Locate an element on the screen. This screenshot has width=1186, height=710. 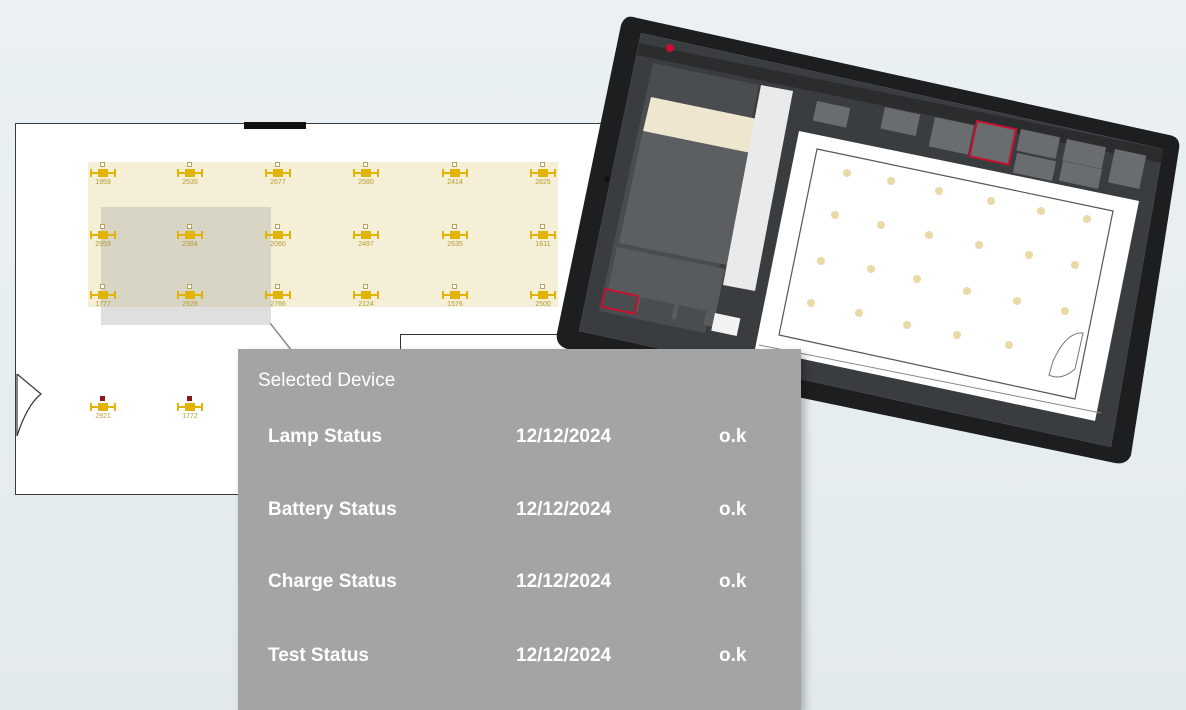
light-fixture: 1959 is located at coordinates (103, 175).